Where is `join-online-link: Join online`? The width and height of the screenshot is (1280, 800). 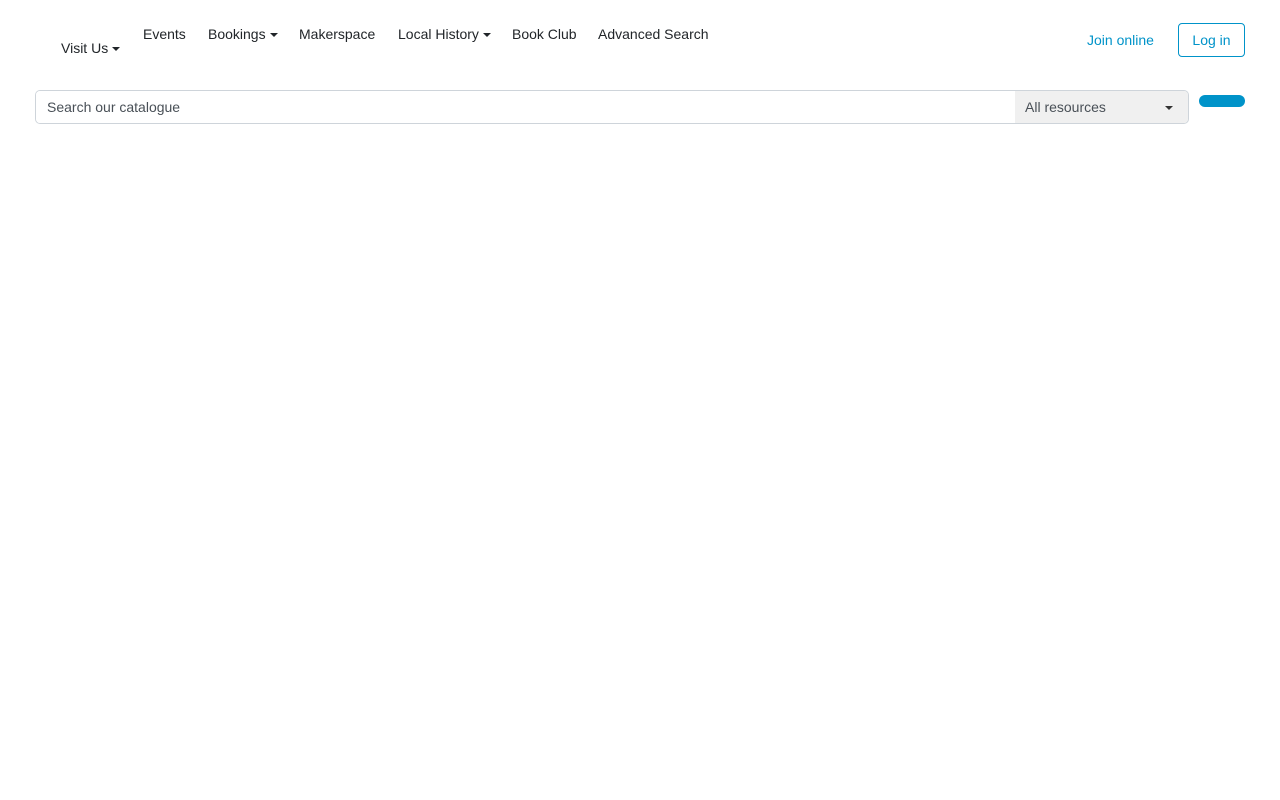
join-online-link: Join online is located at coordinates (1120, 40).